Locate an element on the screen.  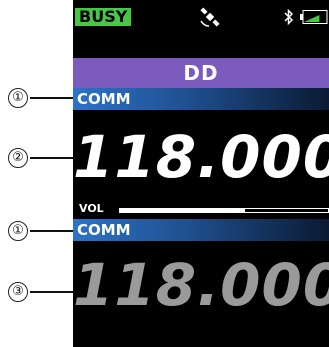
status-bar: BUSY is located at coordinates (201, 17).